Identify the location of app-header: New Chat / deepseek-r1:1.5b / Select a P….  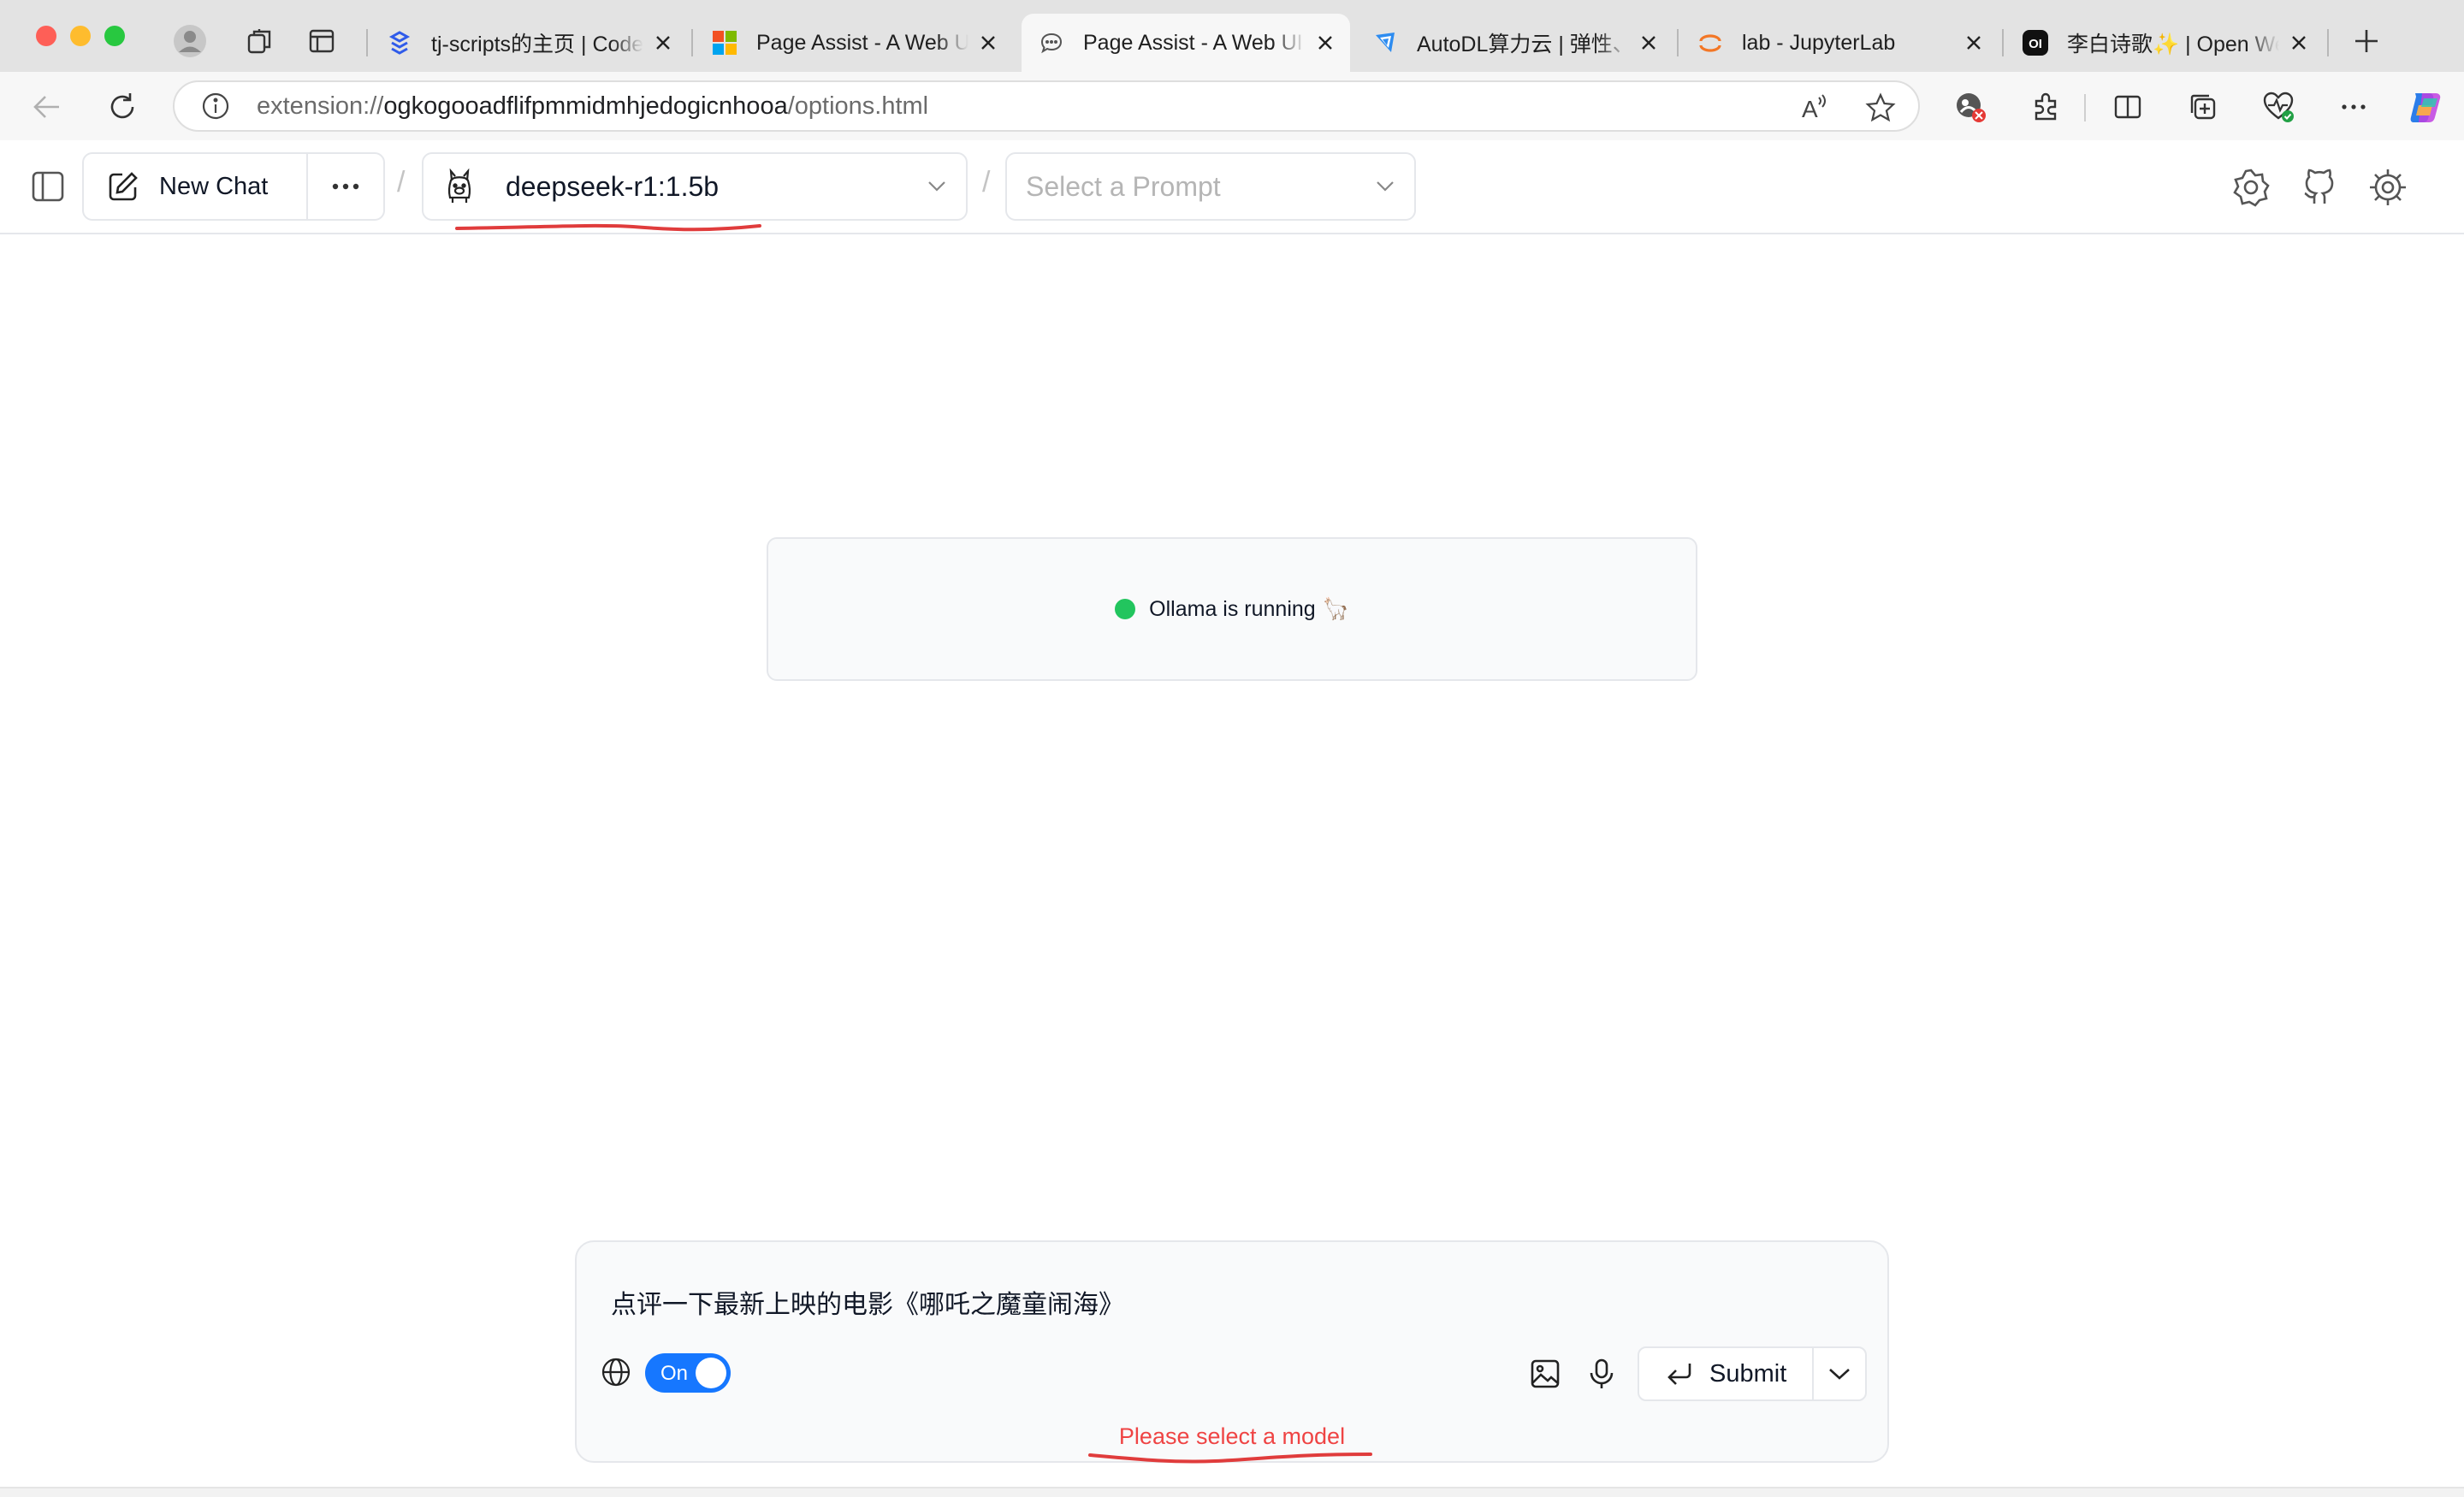
(1232, 187).